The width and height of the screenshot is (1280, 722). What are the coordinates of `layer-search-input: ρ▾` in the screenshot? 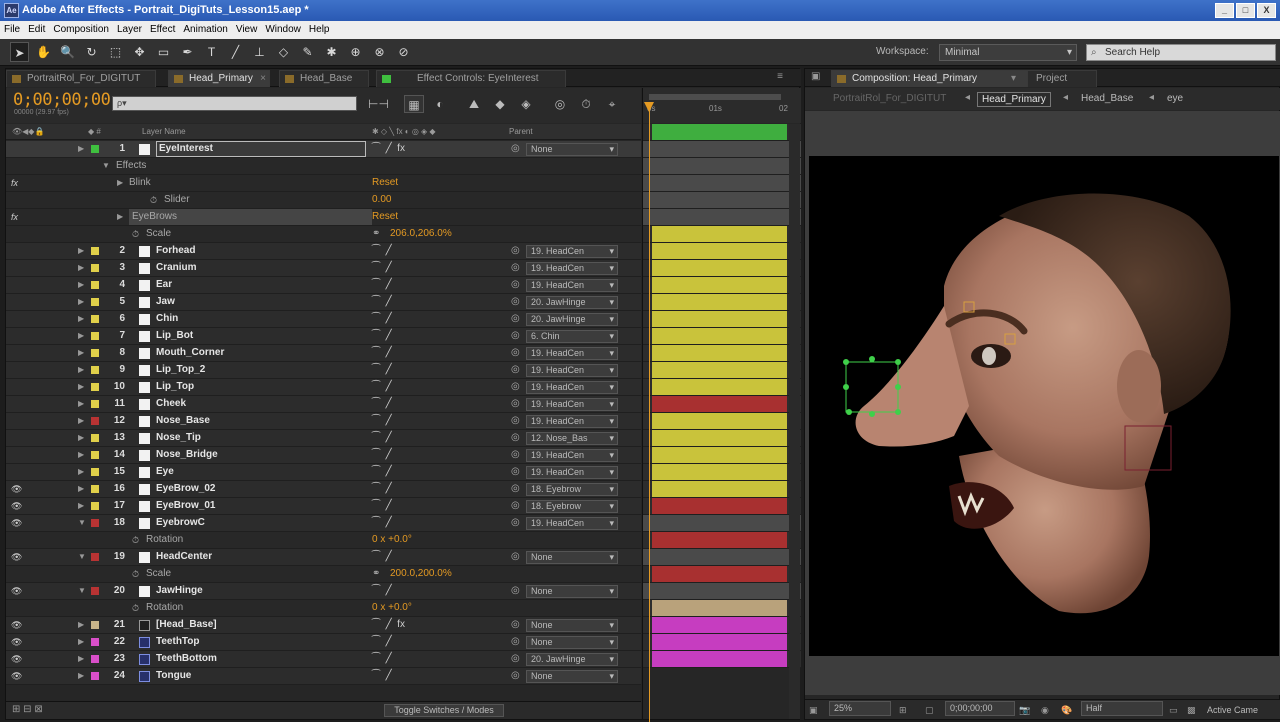 It's located at (234, 103).